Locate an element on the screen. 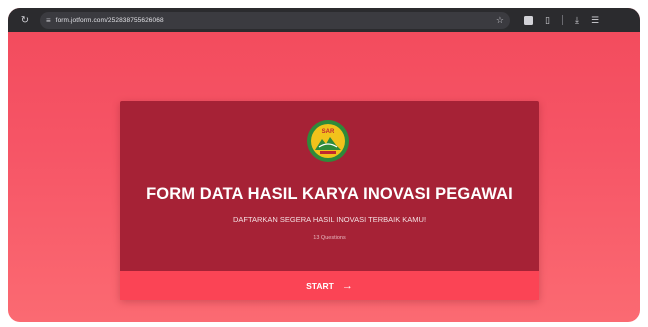 Image resolution: width=648 pixels, height=327 pixels. toolbar-divider is located at coordinates (562, 20).